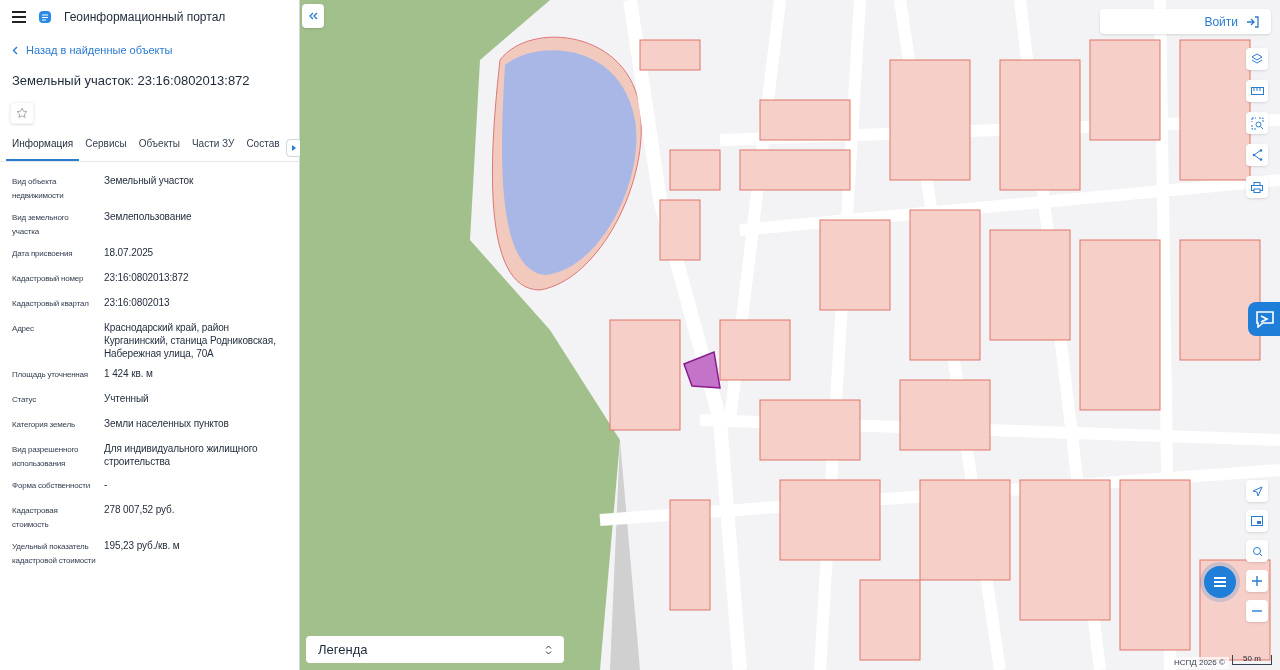 The image size is (1280, 670). I want to click on tab: Сервисы, so click(106, 146).